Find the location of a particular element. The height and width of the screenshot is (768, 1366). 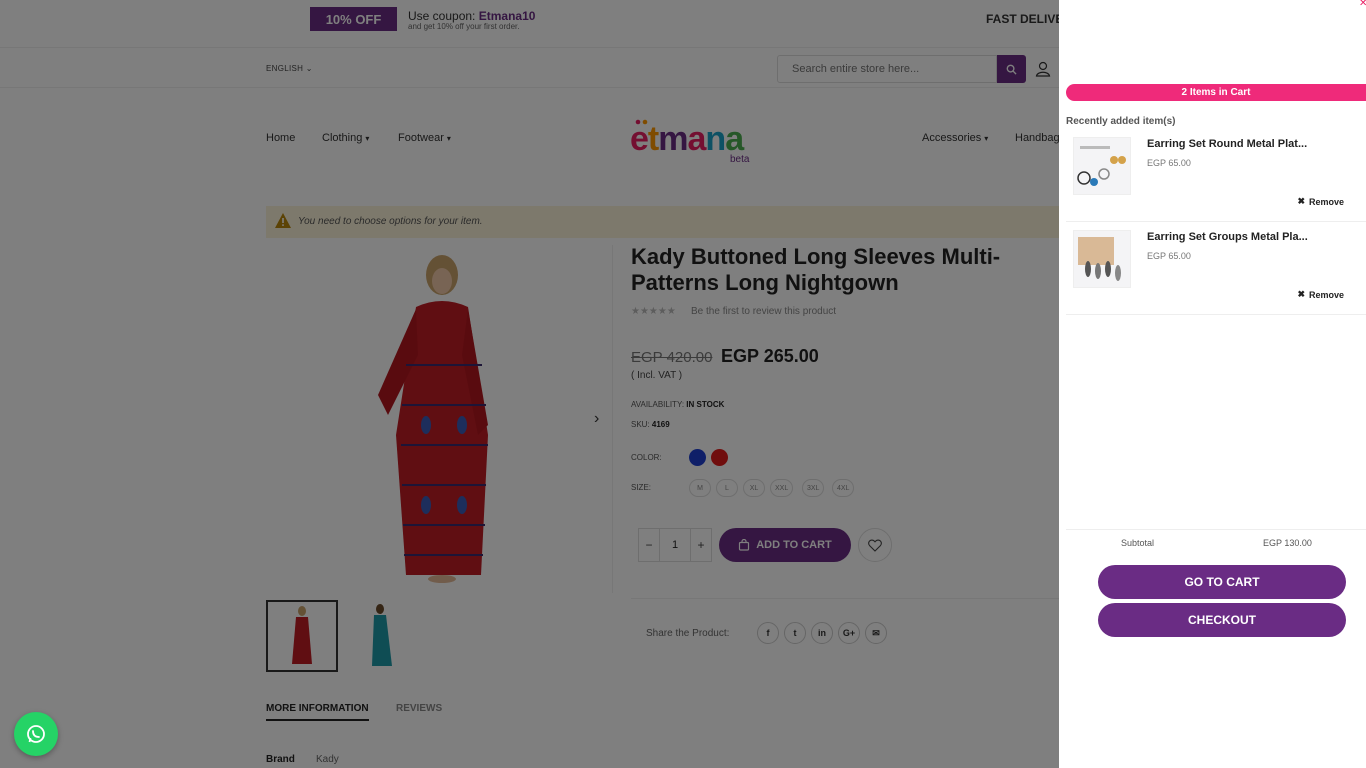

go-to-cart-button: GO TO CART is located at coordinates (1222, 582).